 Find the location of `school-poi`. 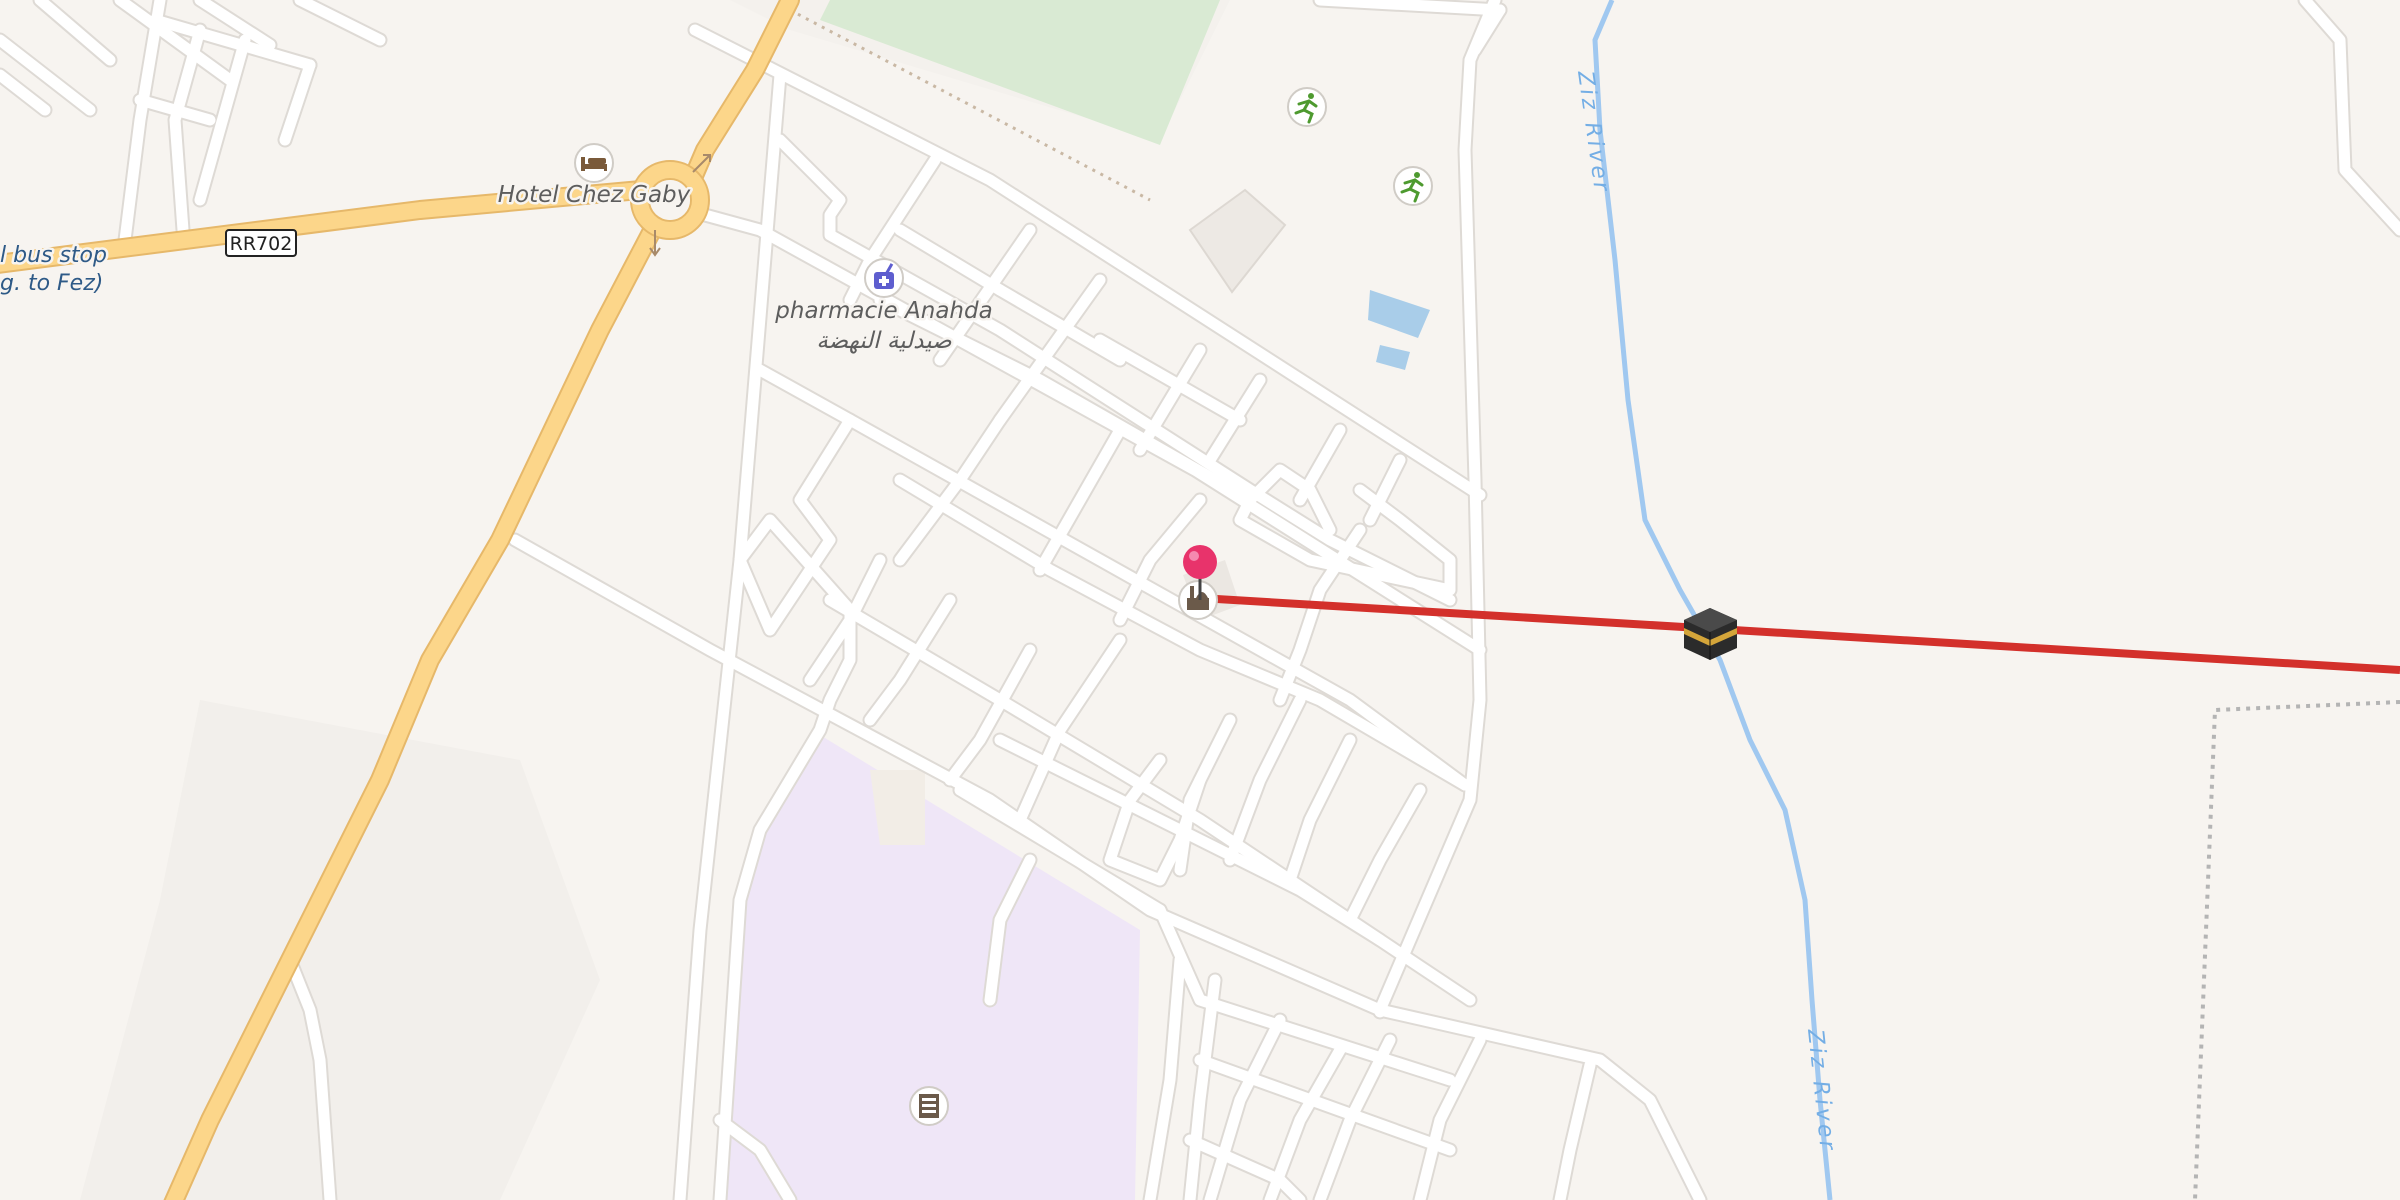

school-poi is located at coordinates (929, 1106).